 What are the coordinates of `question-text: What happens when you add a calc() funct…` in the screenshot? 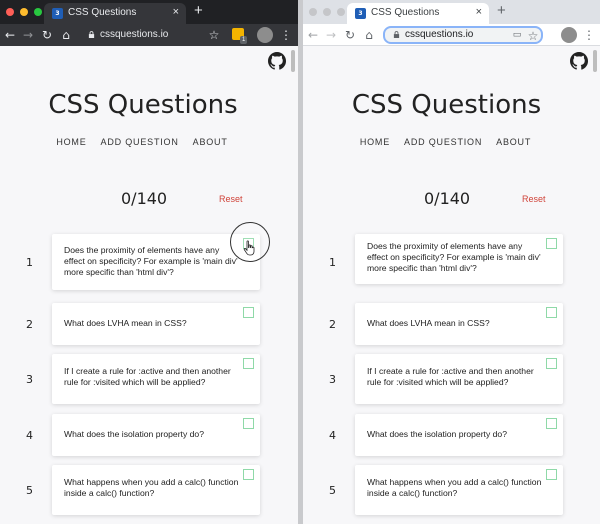 It's located at (454, 487).